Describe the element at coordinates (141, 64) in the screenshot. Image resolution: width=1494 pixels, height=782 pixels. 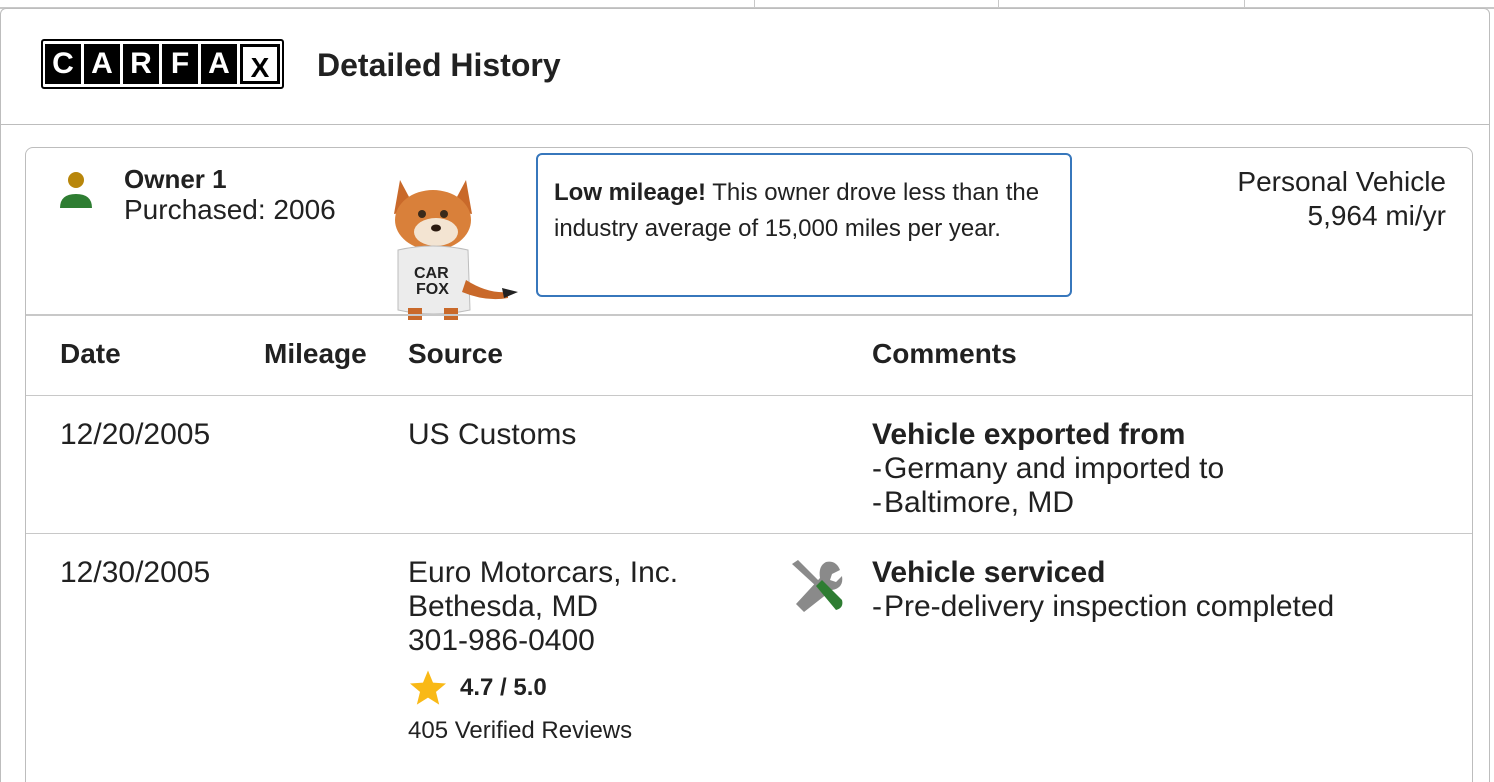
I see `logo-letter: R` at that location.